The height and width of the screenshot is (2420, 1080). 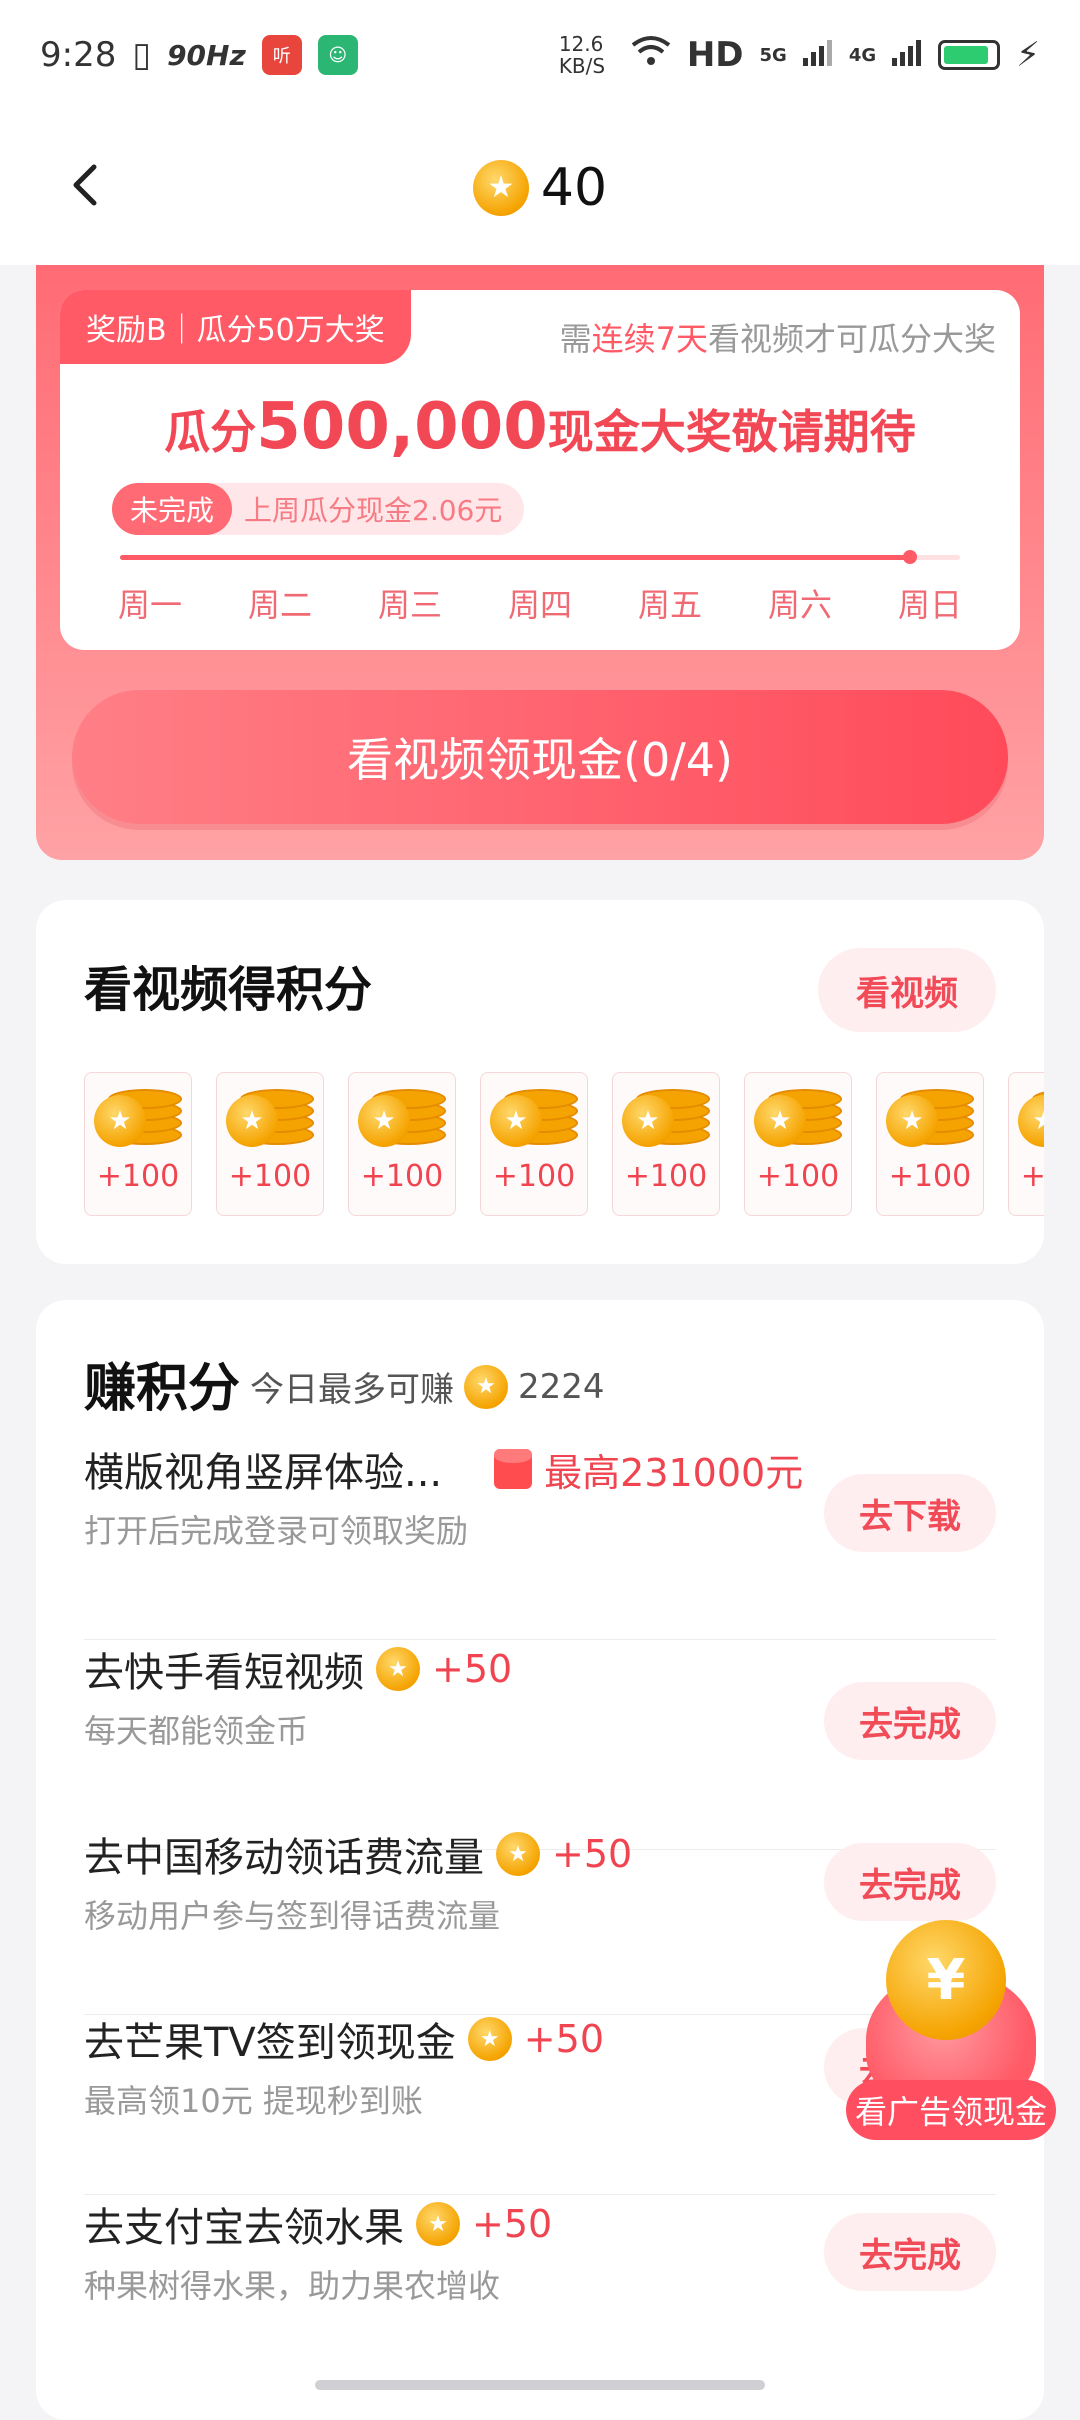 I want to click on vibrate-icon: ▯, so click(x=142, y=55).